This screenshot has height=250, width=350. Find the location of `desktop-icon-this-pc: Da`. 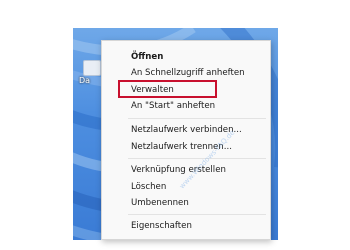

desktop-icon-this-pc: Da is located at coordinates (91, 73).